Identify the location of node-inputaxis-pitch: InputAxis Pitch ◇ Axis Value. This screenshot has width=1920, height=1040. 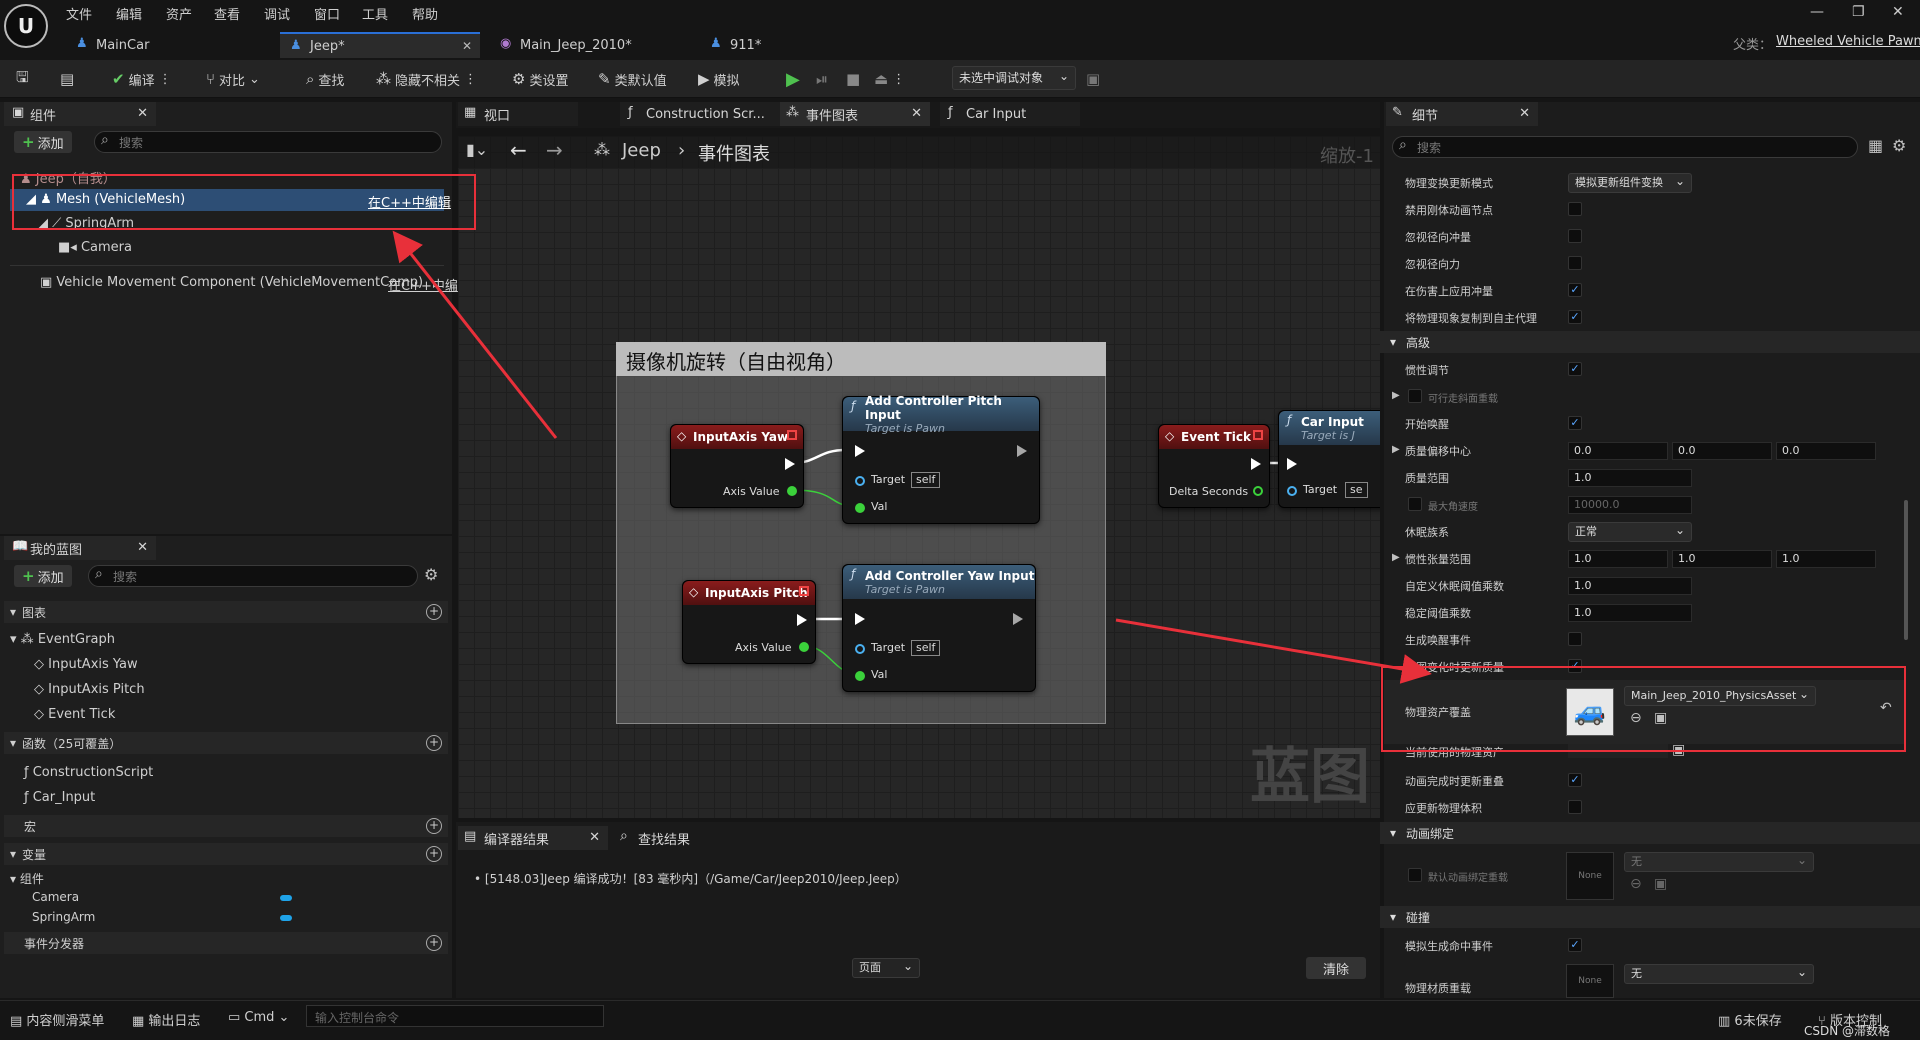
(749, 622).